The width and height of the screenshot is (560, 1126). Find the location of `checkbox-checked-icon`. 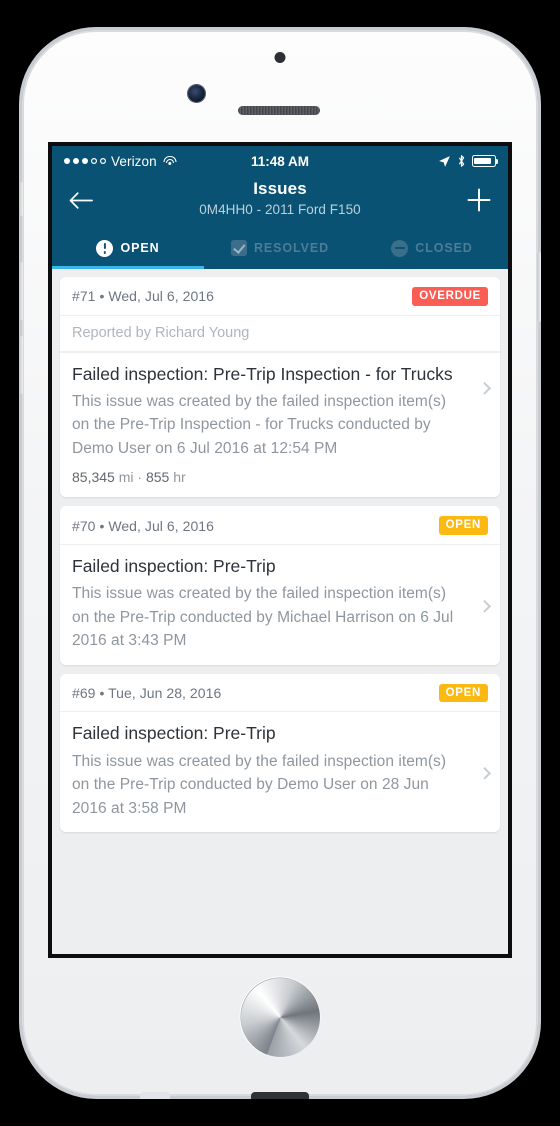

checkbox-checked-icon is located at coordinates (238, 248).